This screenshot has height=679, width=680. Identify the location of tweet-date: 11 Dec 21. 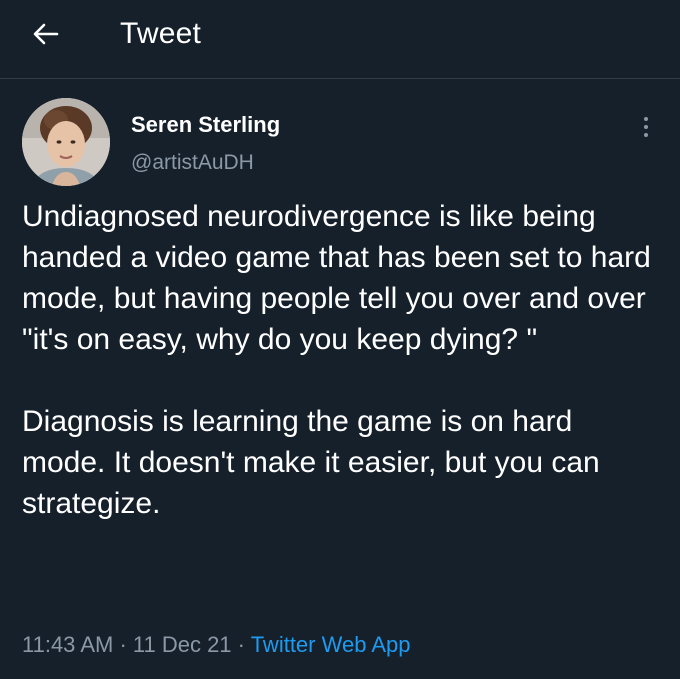
(182, 644).